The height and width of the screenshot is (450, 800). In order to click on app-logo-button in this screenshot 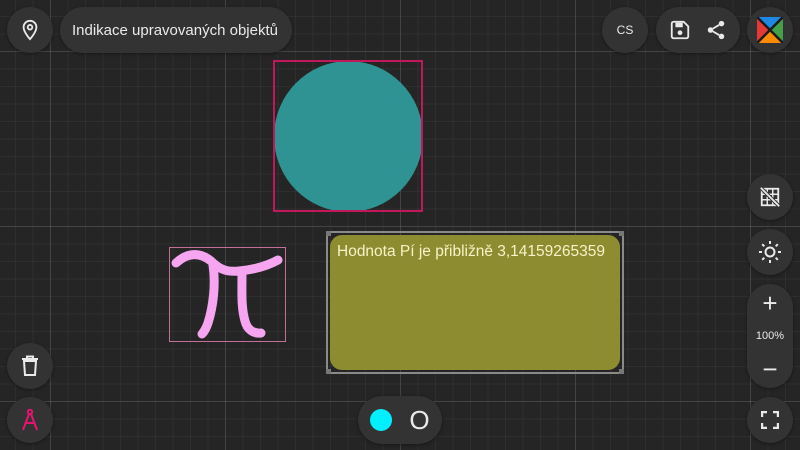, I will do `click(770, 30)`.